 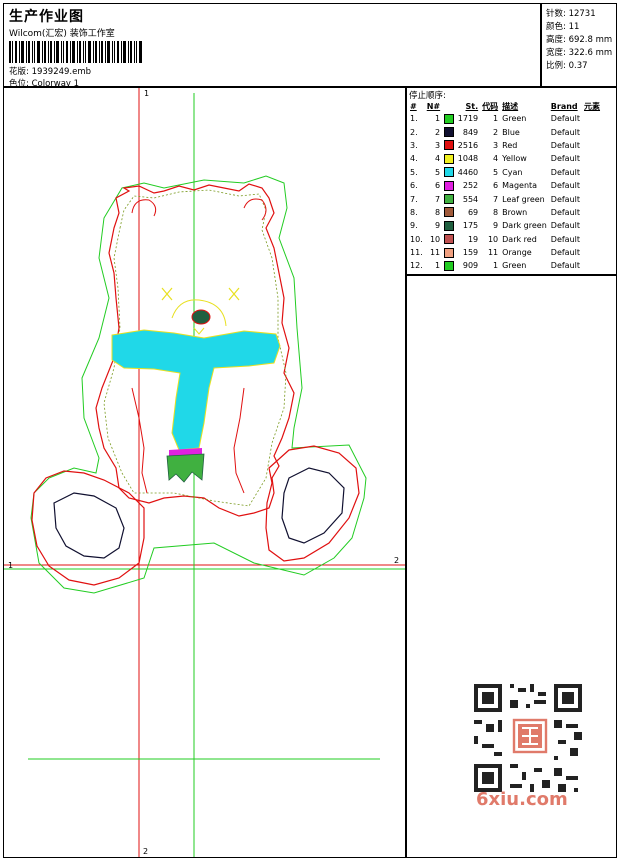 What do you see at coordinates (147, 93) in the screenshot?
I see `axis-label-top: 1` at bounding box center [147, 93].